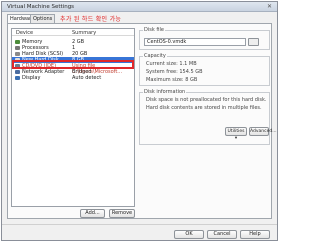 The image size is (320, 243). What do you see at coordinates (17, 48) in the screenshot?
I see `cpu-icon` at bounding box center [17, 48].